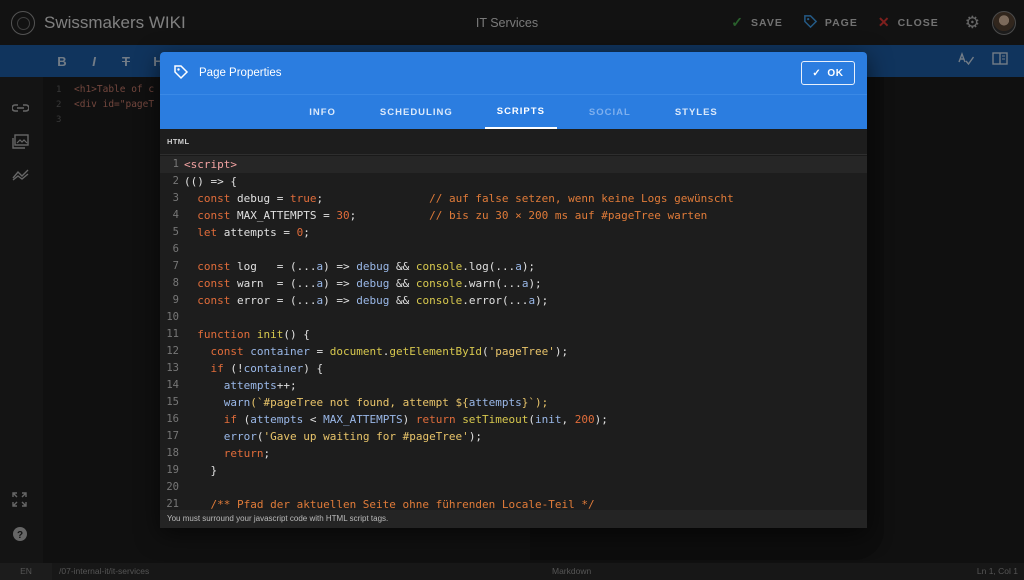 Image resolution: width=1024 pixels, height=580 pixels. I want to click on code-line: 14 attempts++;, so click(513, 385).